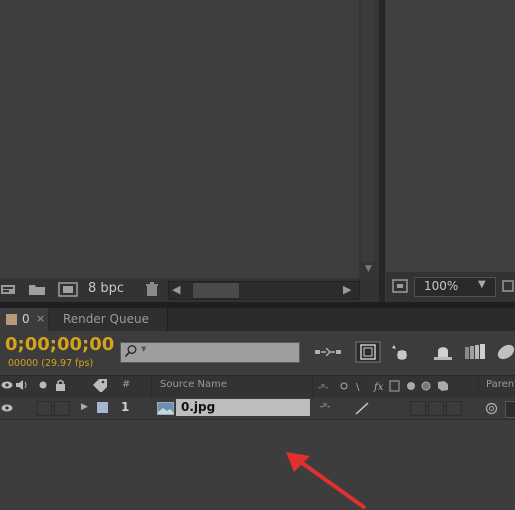  What do you see at coordinates (37, 289) in the screenshot?
I see `folder-icon` at bounding box center [37, 289].